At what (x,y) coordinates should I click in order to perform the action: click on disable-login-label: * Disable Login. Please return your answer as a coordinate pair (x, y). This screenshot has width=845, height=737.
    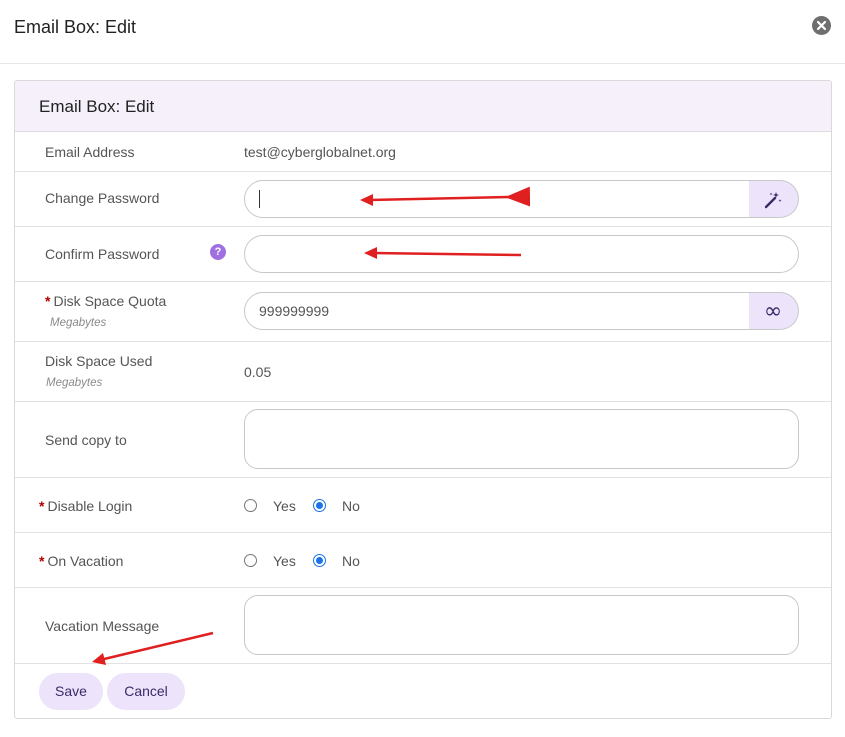
    Looking at the image, I should click on (85, 506).